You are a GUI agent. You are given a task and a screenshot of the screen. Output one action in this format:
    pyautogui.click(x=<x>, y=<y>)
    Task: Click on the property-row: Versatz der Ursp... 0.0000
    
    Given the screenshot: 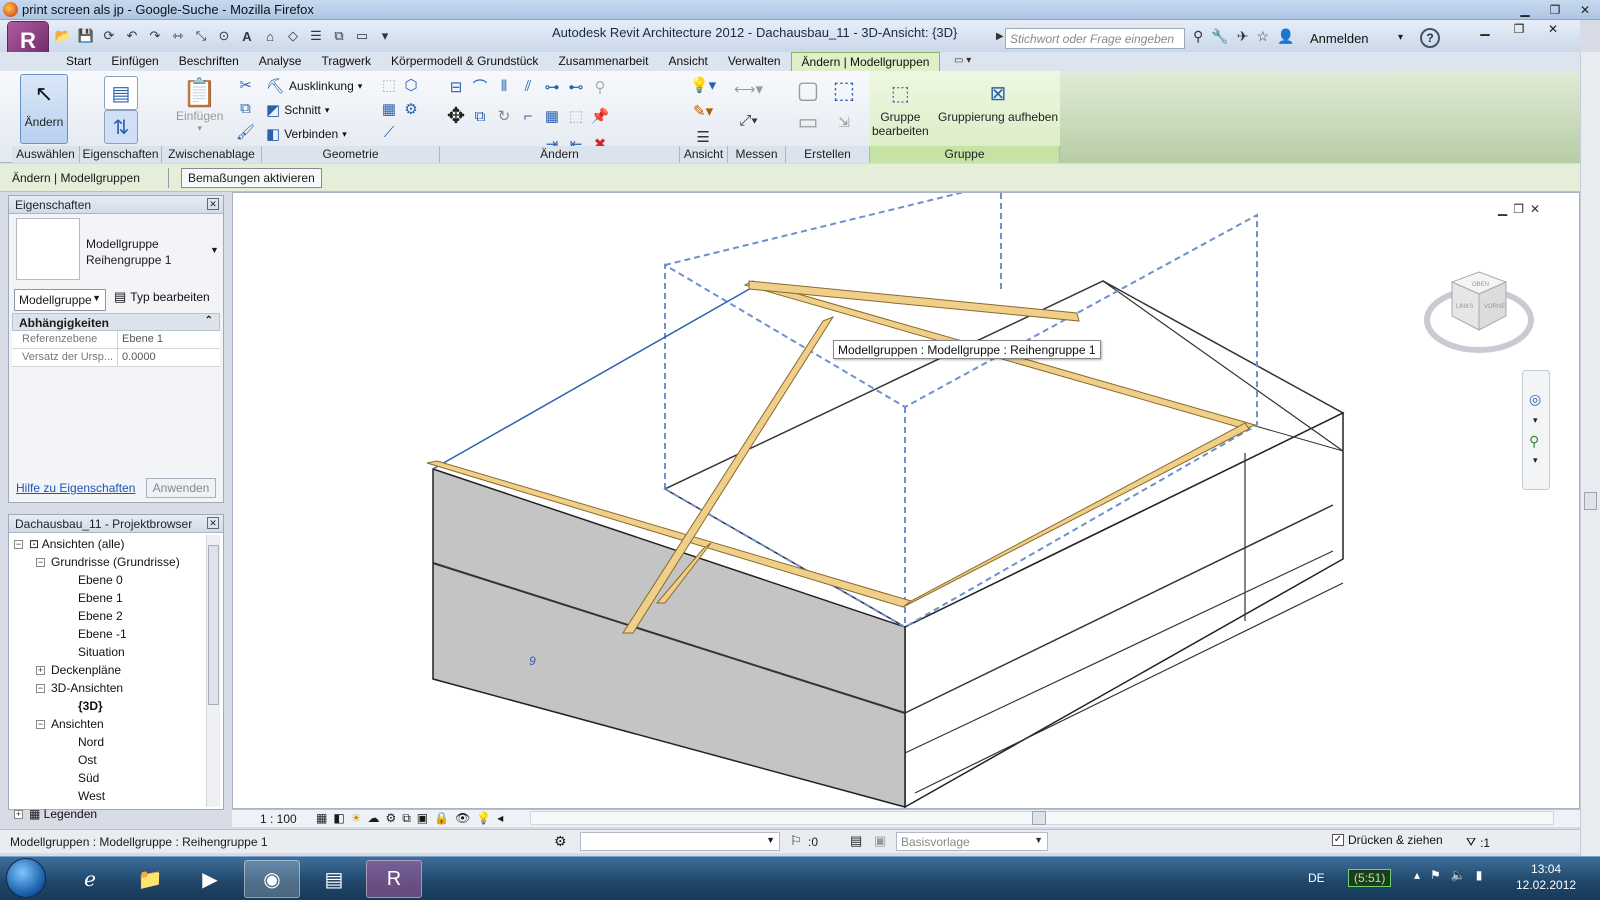 What is the action you would take?
    pyautogui.click(x=116, y=358)
    